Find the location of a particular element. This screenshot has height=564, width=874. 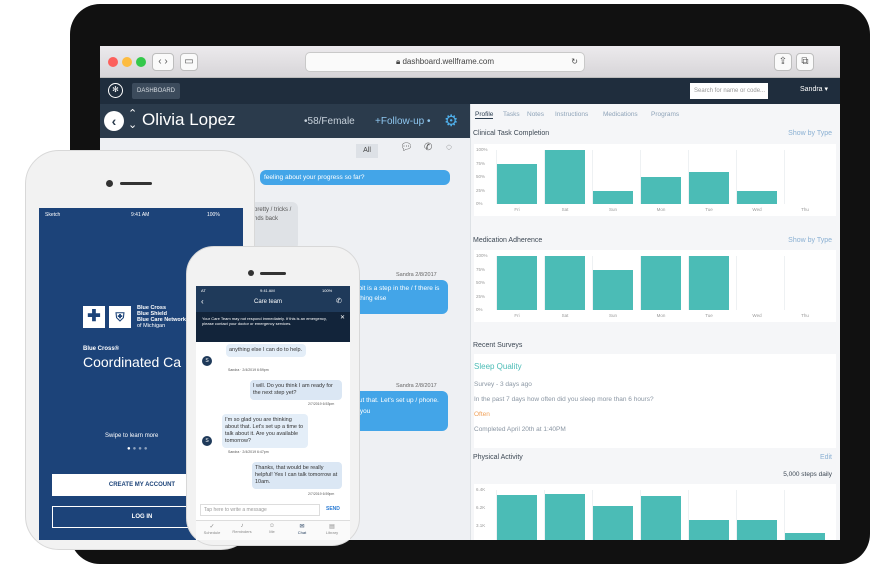

chat-header: AT 9:41 AM 100% ‹ Care team ✆ is located at coordinates (273, 299).